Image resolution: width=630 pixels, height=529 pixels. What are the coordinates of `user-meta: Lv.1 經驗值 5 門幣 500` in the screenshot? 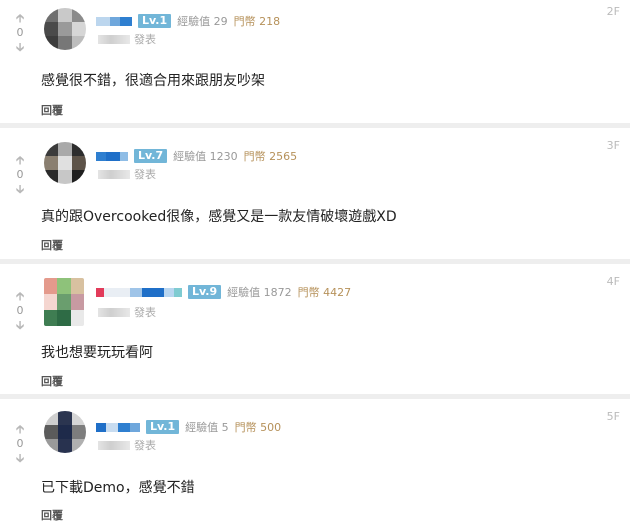 It's located at (188, 427).